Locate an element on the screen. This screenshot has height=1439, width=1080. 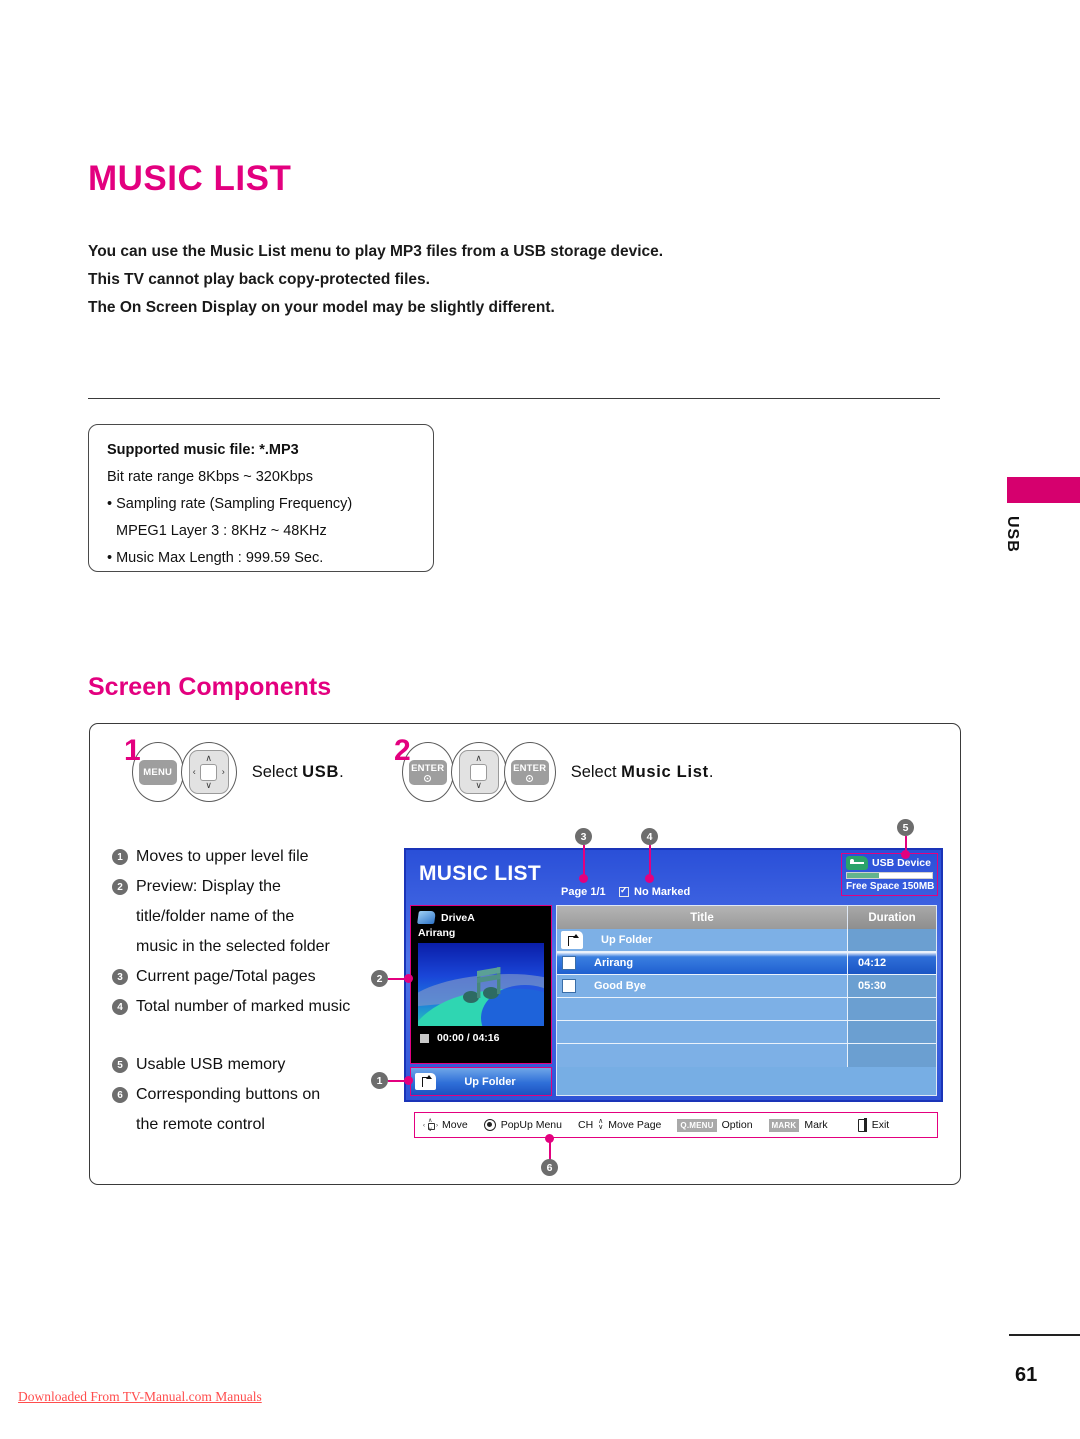
hint-option: Q.MENU Option is located at coordinates (715, 1125).